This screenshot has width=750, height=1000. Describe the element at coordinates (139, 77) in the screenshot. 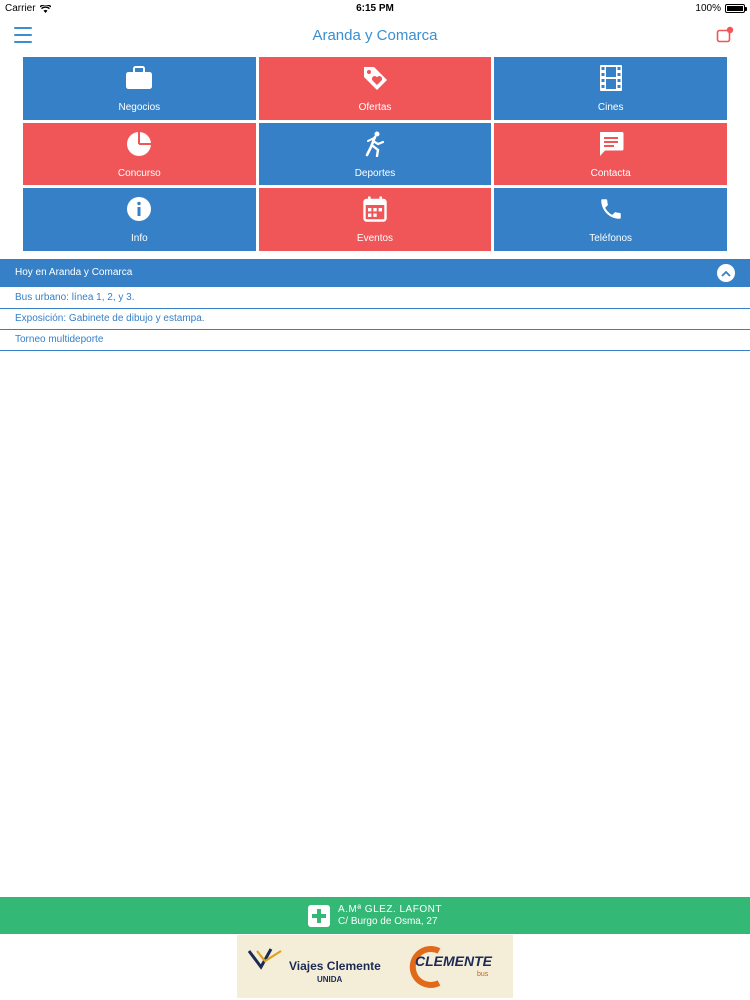

I see `briefcase-icon` at that location.